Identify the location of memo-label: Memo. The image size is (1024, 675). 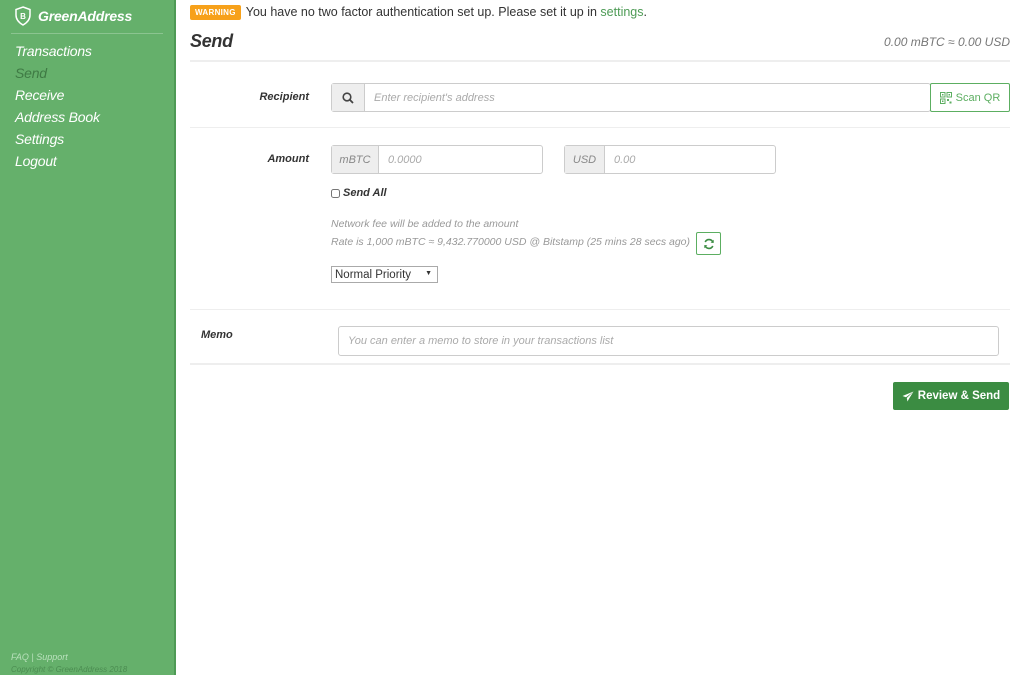
(217, 335).